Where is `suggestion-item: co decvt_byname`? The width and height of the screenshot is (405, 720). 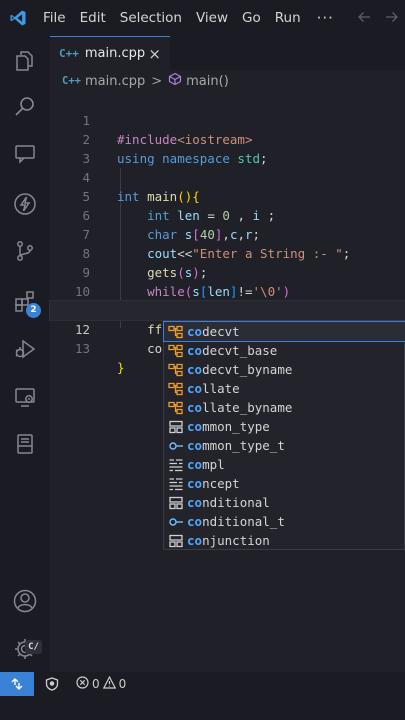 suggestion-item: co decvt_byname is located at coordinates (284, 369).